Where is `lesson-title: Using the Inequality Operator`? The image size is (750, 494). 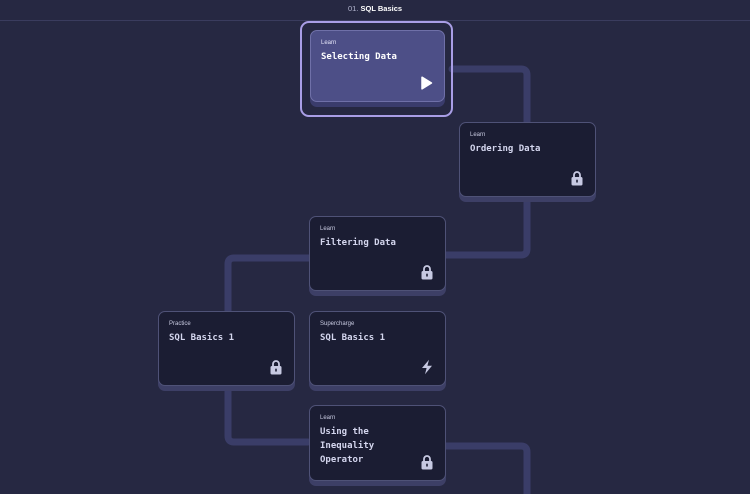
lesson-title: Using the Inequality Operator is located at coordinates (347, 446).